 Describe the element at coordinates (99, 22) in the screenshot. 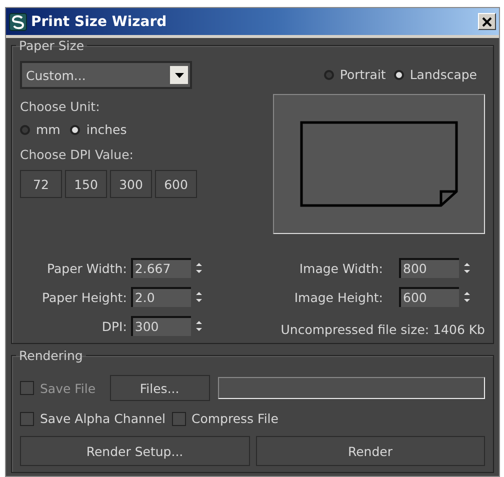

I see `window-title: Print Size Wizard` at that location.